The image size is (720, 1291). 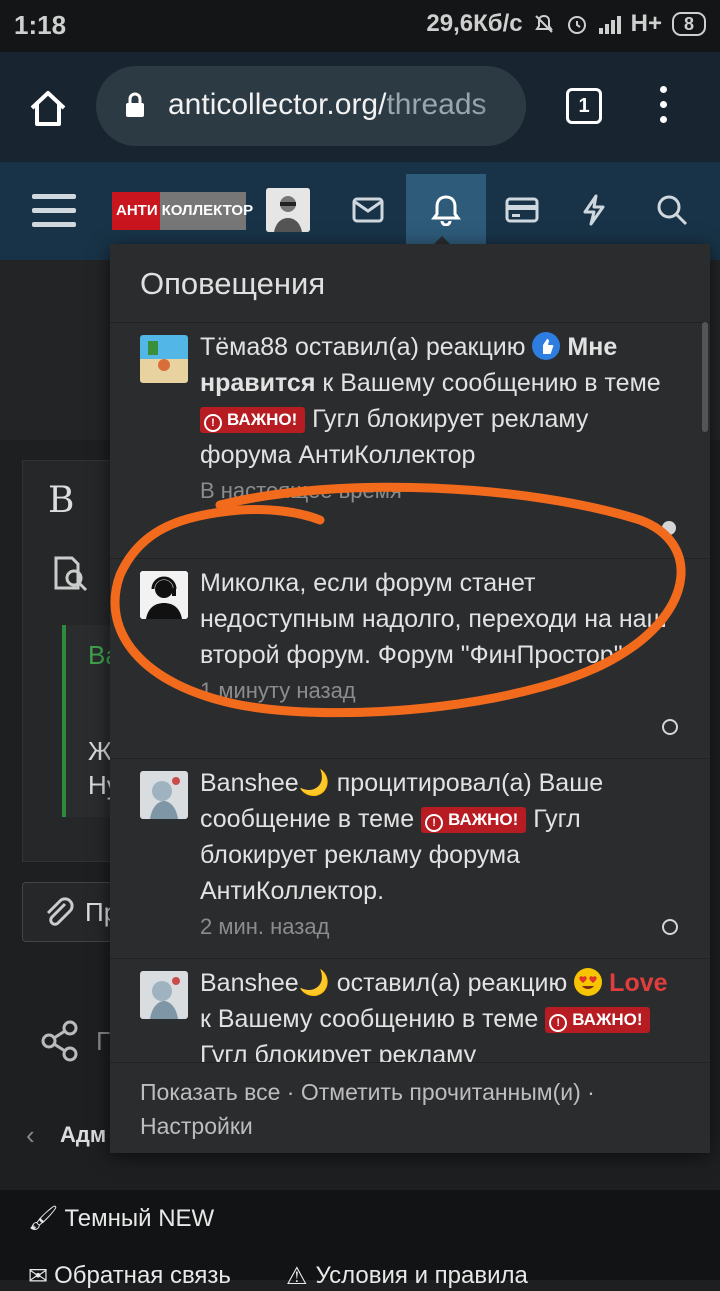 I want to click on address-bar: anticollector.org/threads, so click(x=311, y=106).